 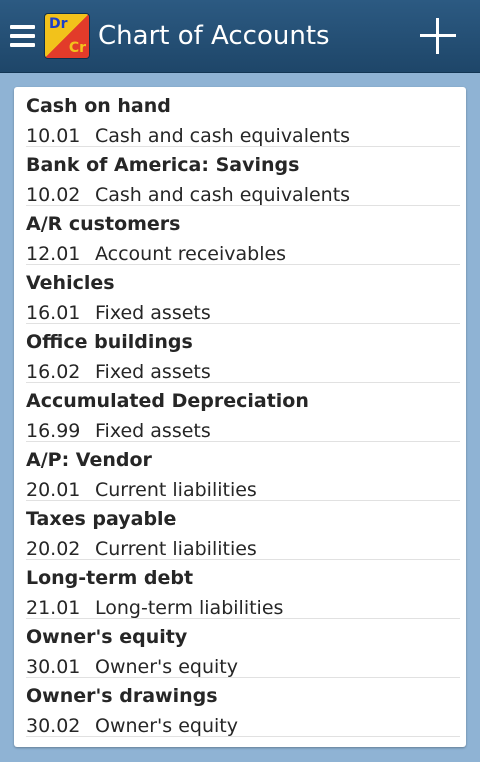 What do you see at coordinates (53, 431) in the screenshot?
I see `account-code: 16.99` at bounding box center [53, 431].